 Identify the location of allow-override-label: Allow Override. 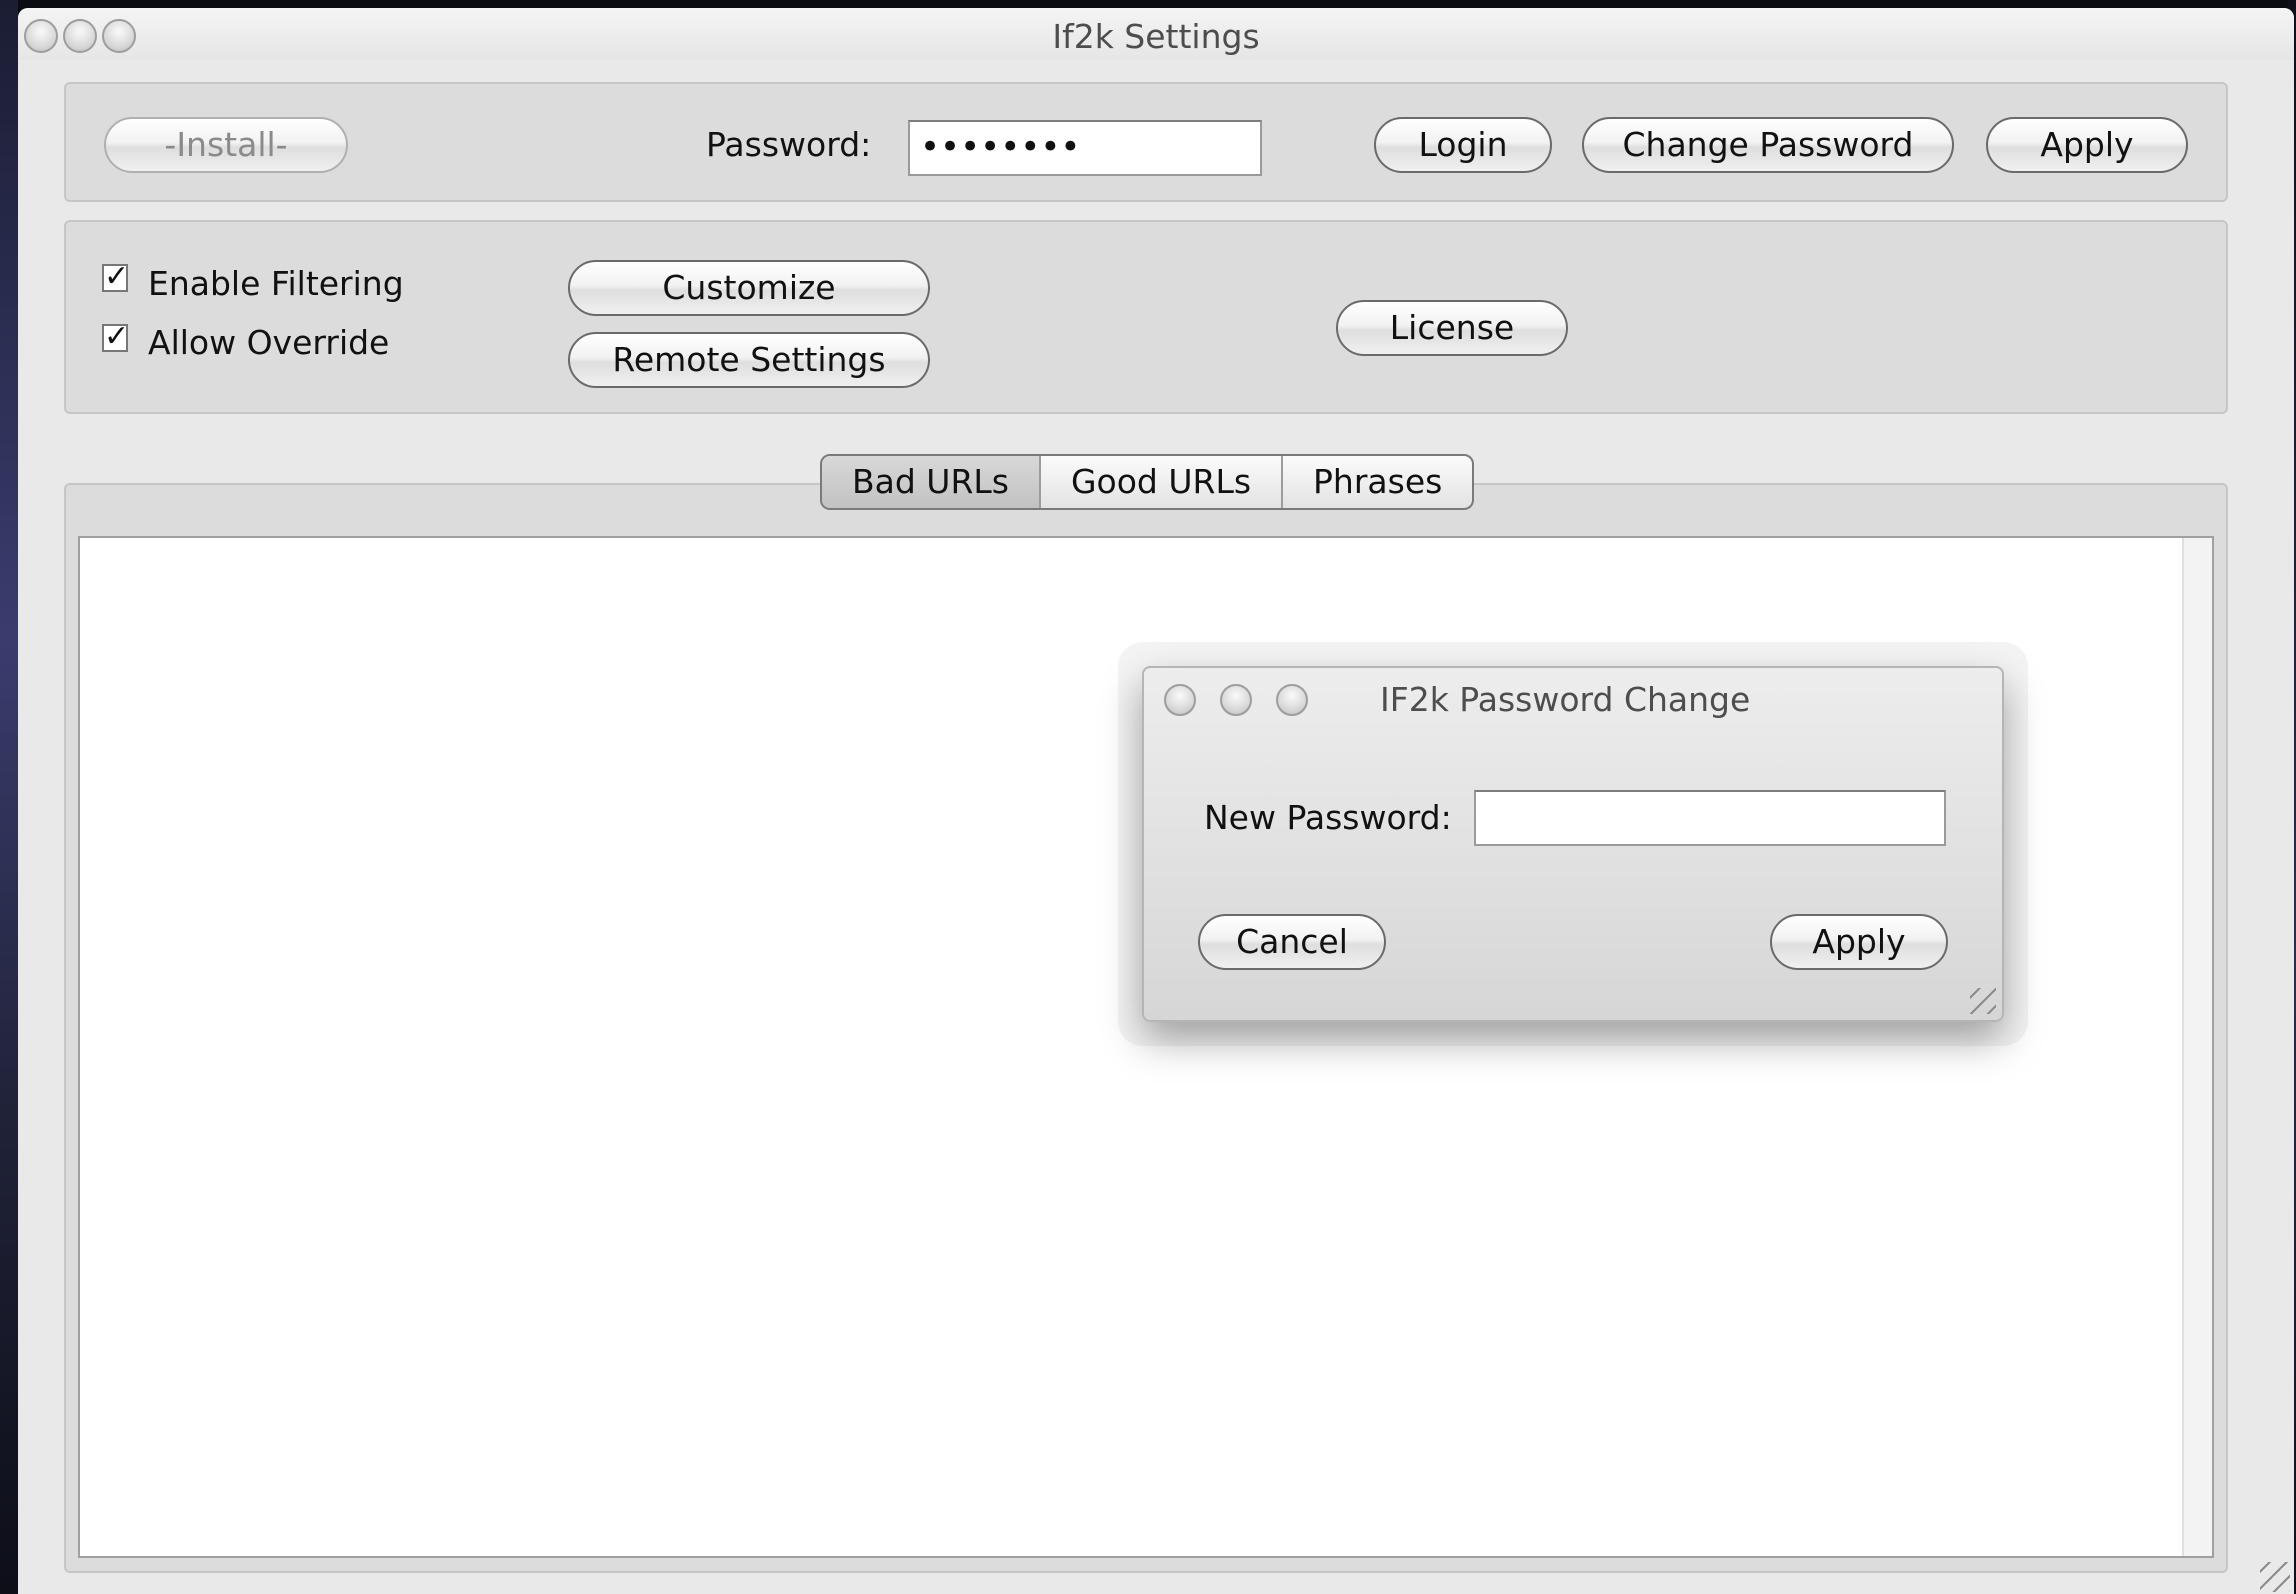
(269, 342).